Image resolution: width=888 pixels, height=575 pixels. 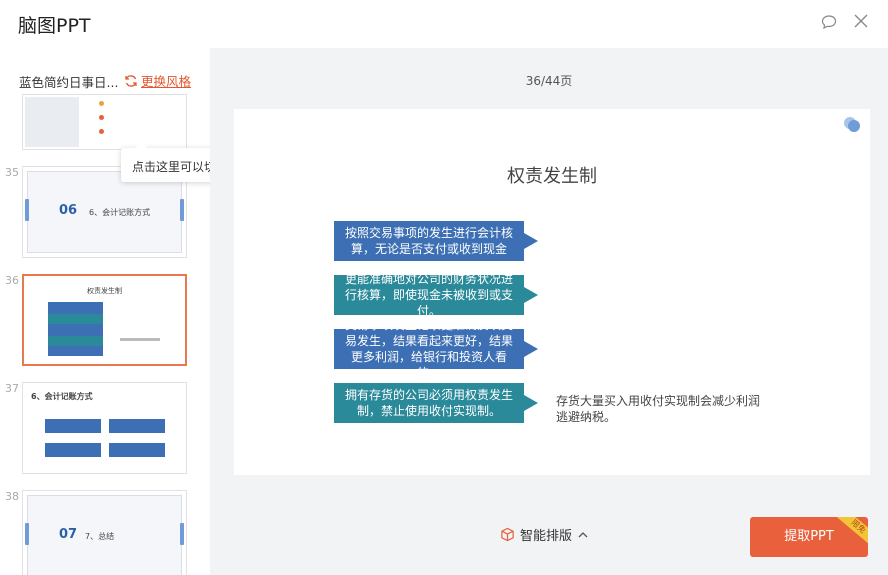 I want to click on app-title: 脑图PPT, so click(x=54, y=26).